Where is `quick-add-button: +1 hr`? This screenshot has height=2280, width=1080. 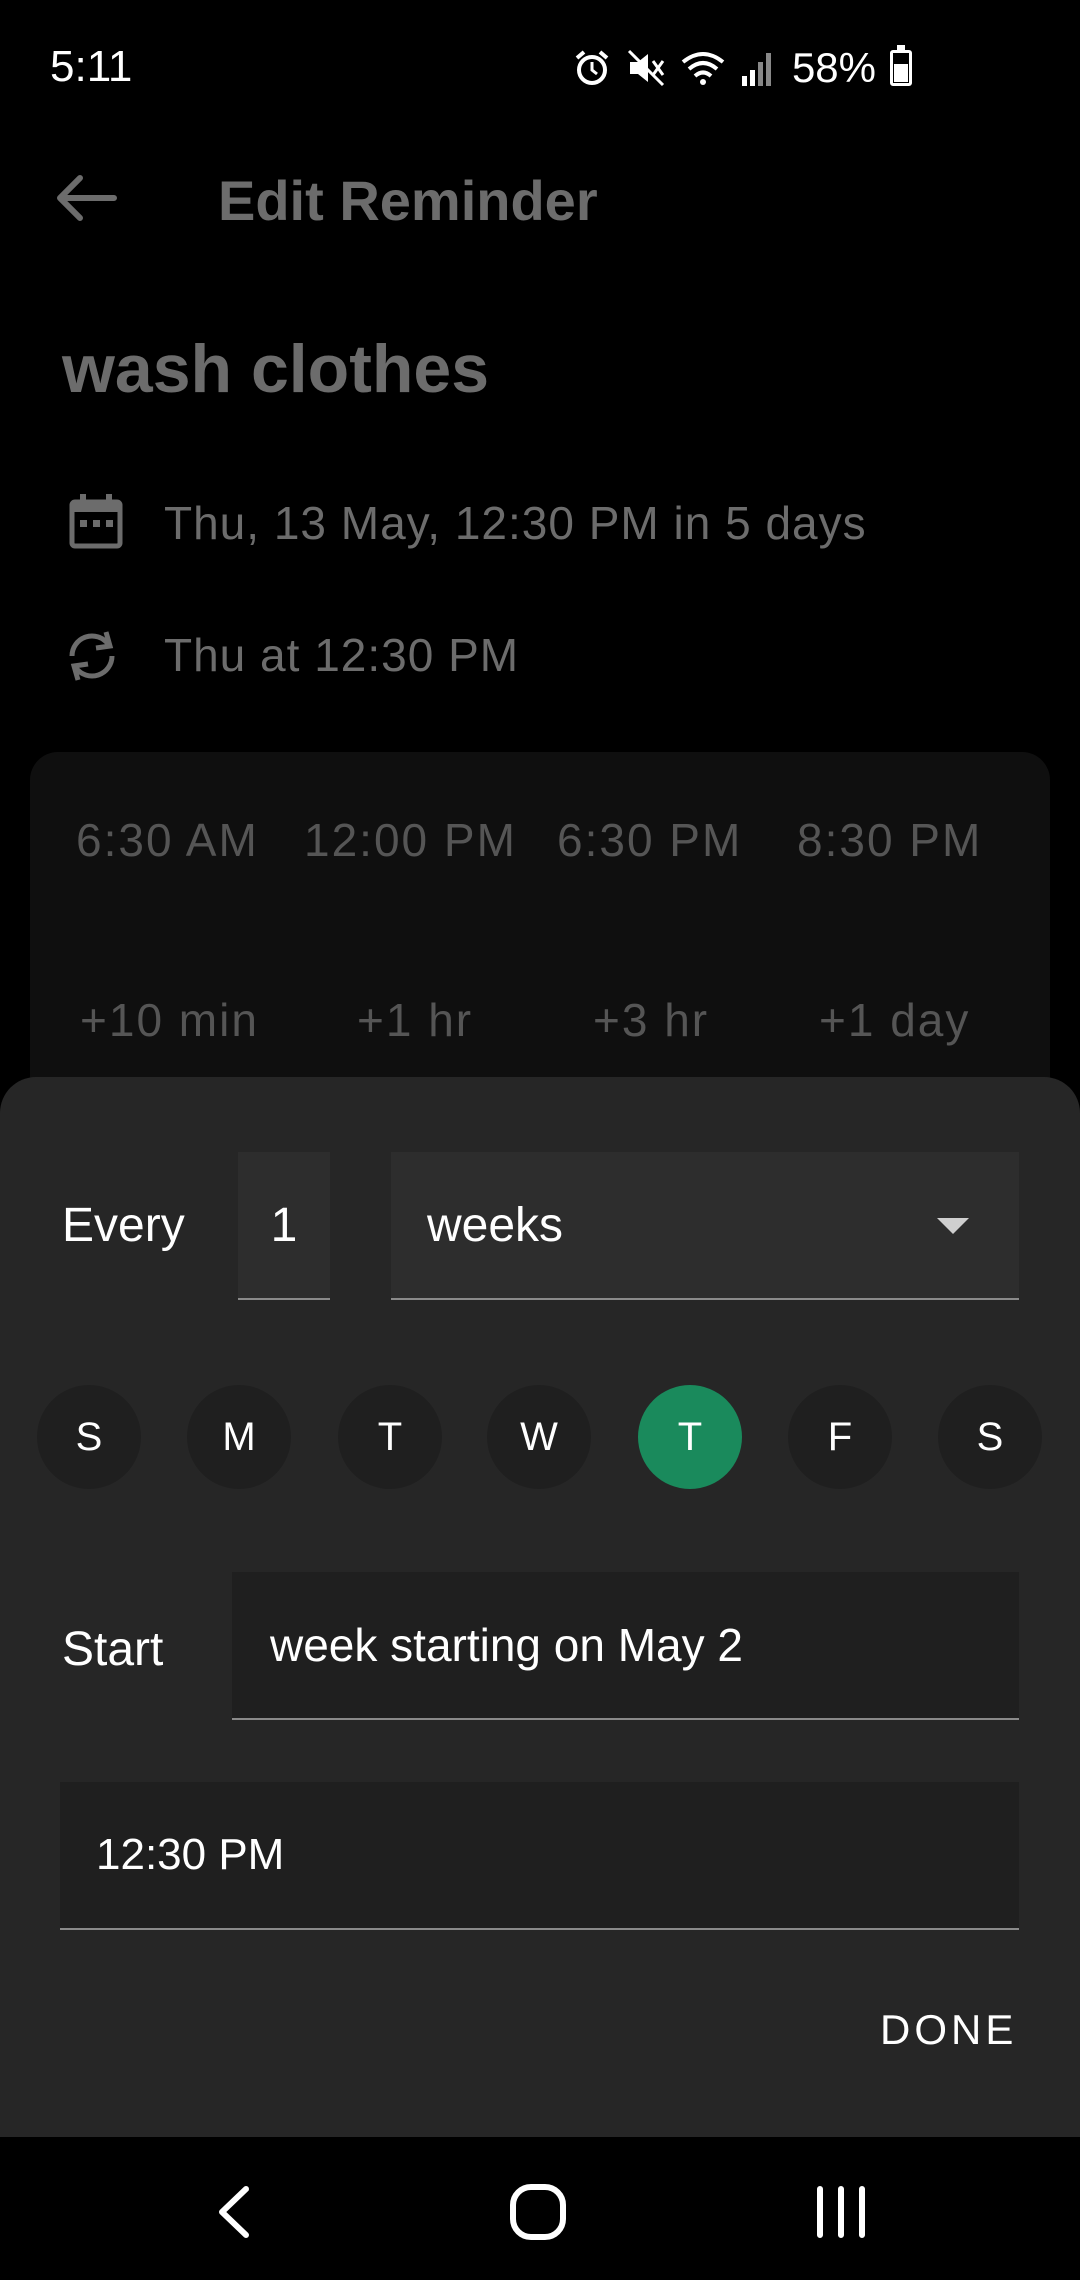
quick-add-button: +1 hr is located at coordinates (415, 1020).